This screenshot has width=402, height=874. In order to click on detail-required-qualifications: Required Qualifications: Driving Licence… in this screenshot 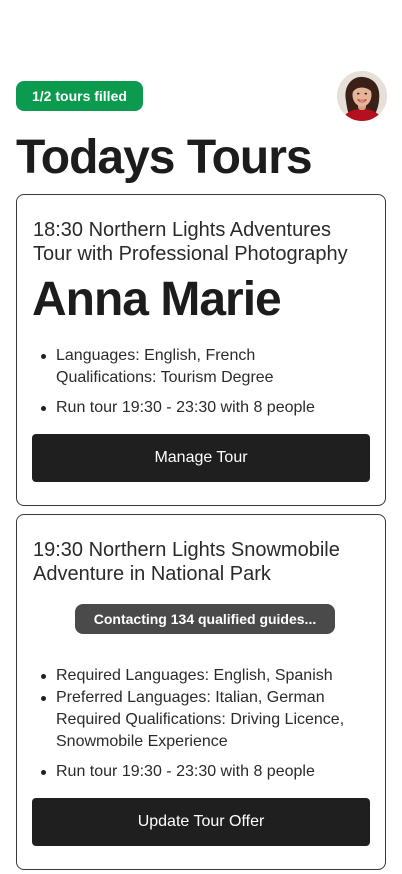, I will do `click(200, 719)`.